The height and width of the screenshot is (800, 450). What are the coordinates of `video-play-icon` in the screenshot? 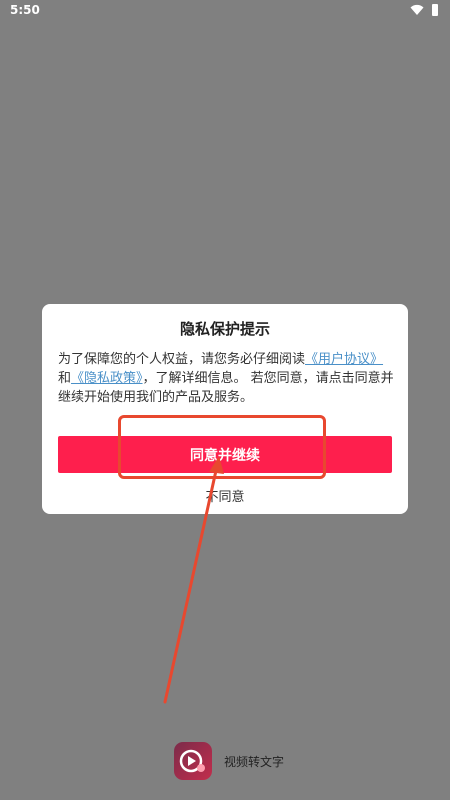 It's located at (192, 761).